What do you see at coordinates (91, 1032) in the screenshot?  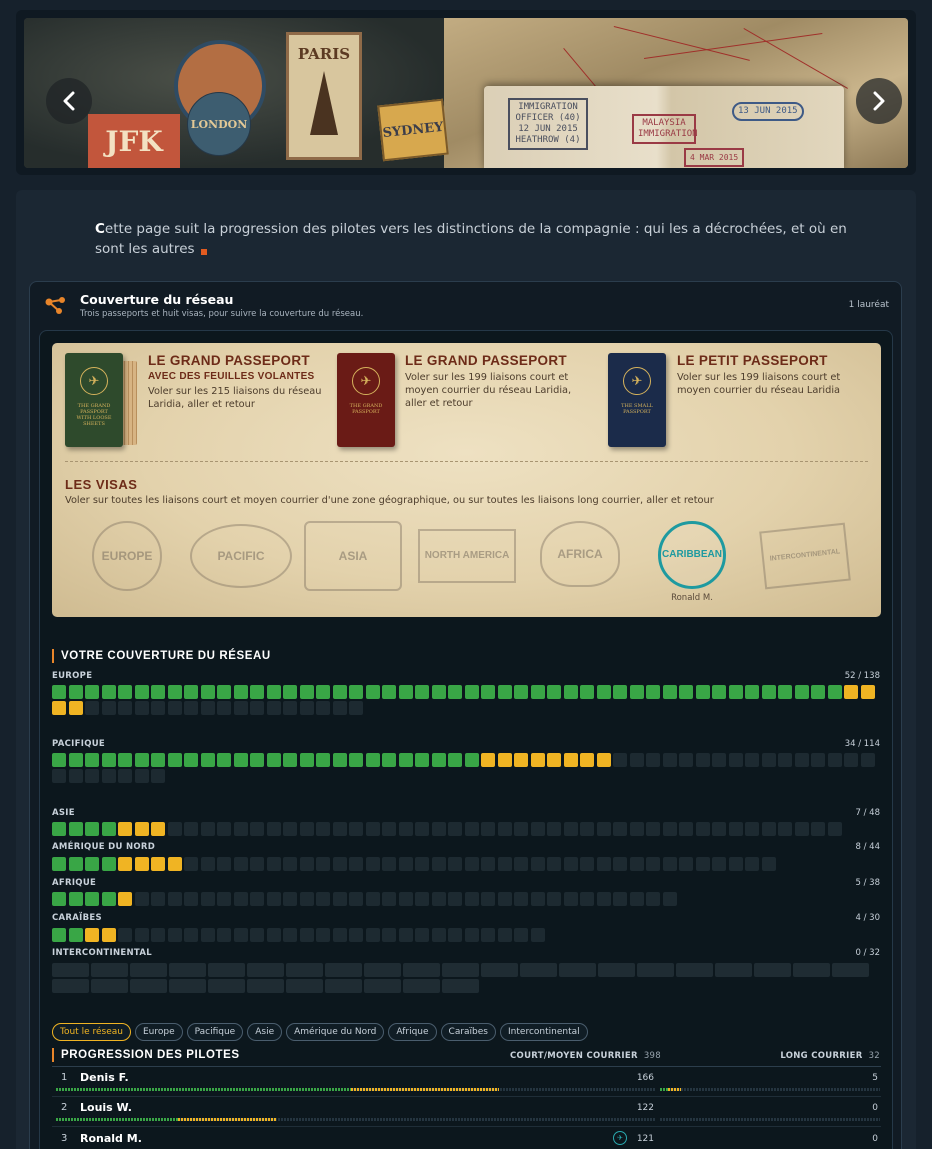 I see `filter-all: Tout le réseau` at bounding box center [91, 1032].